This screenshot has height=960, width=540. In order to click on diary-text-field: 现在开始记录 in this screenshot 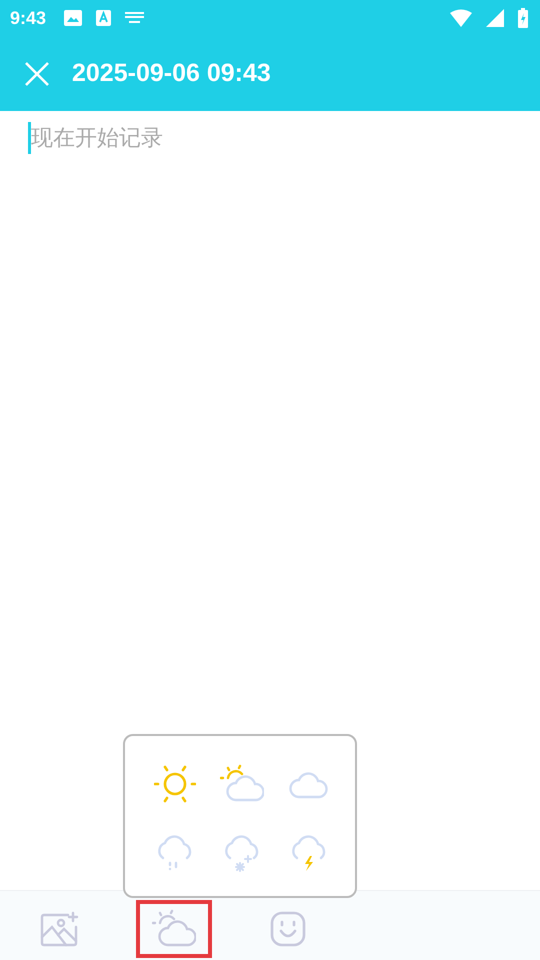, I will do `click(275, 142)`.